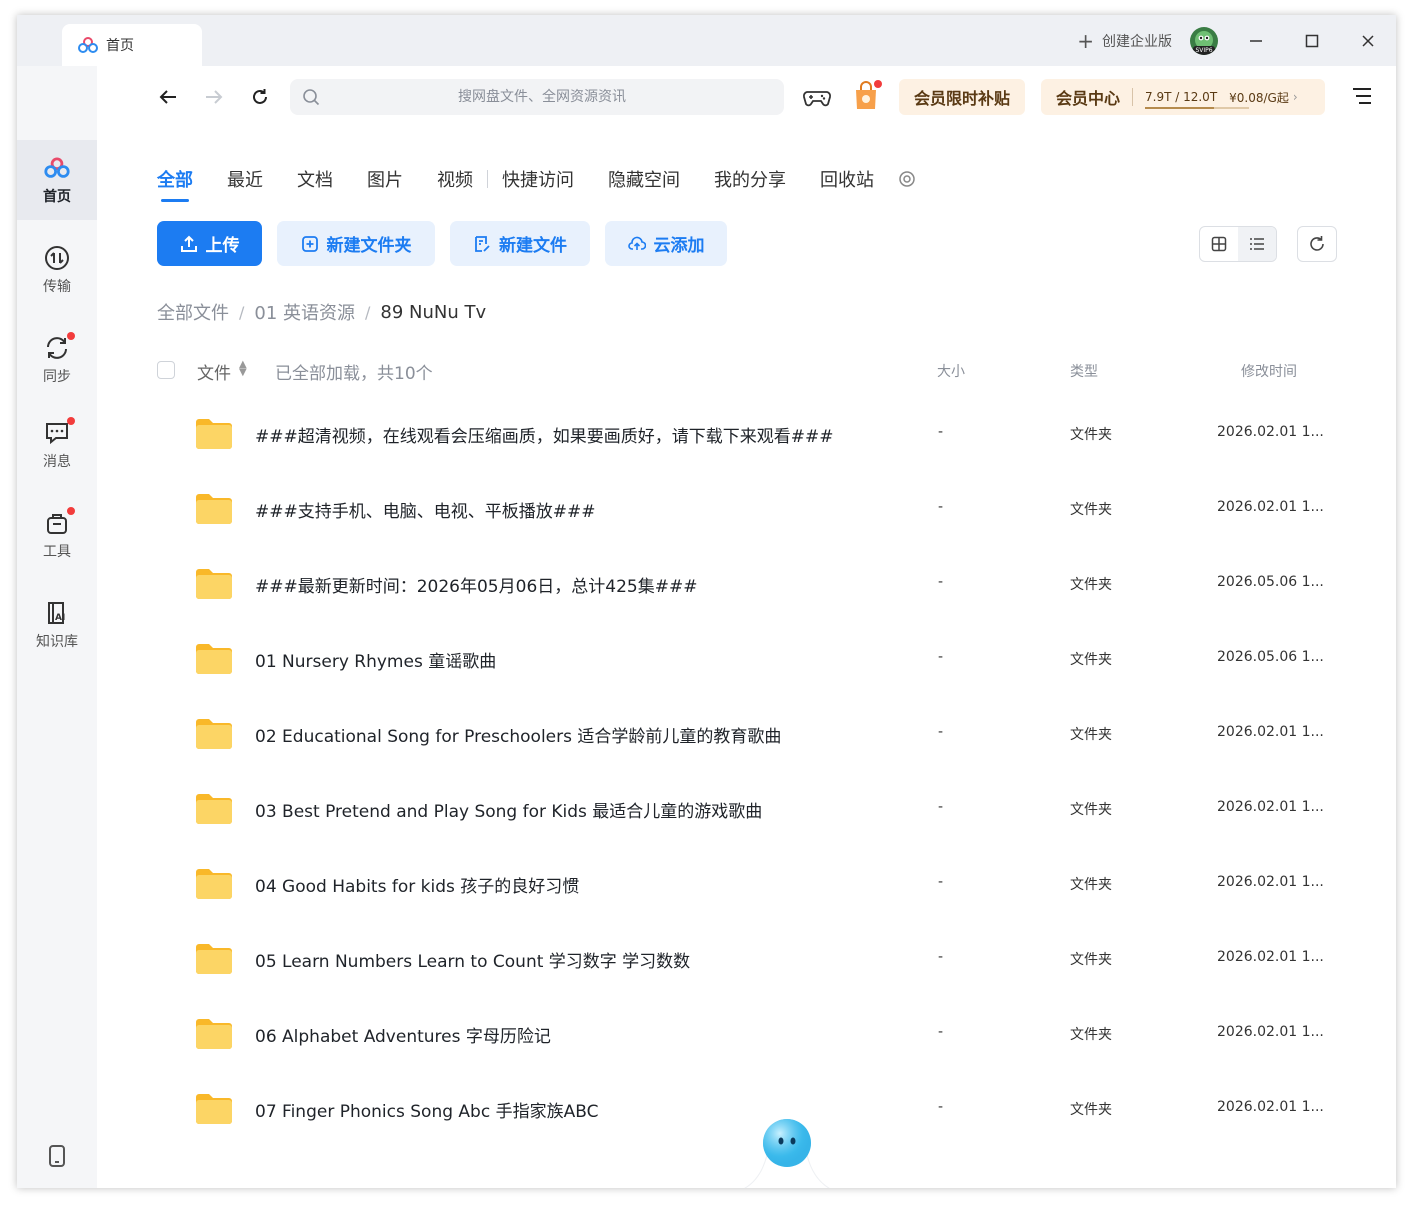 Image resolution: width=1416 pixels, height=1210 pixels. Describe the element at coordinates (425, 509) in the screenshot. I see `file-name: ###支持手机、电脑、电视、平板播放###` at that location.